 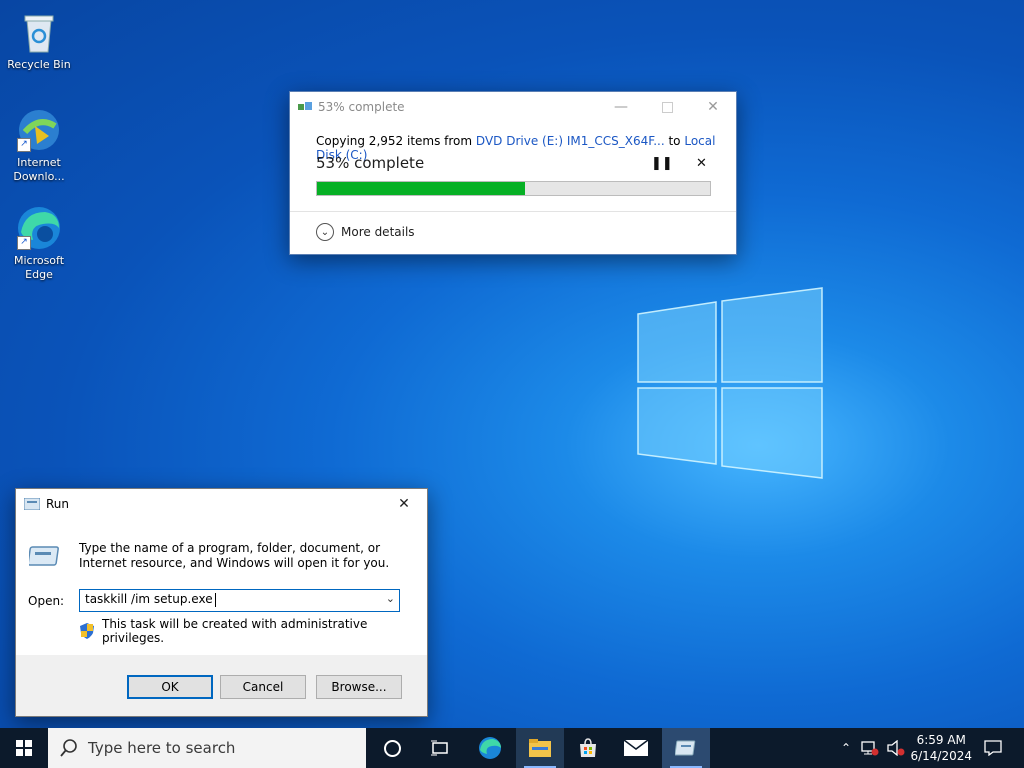 I want to click on edge-icon: ↗, so click(x=39, y=228).